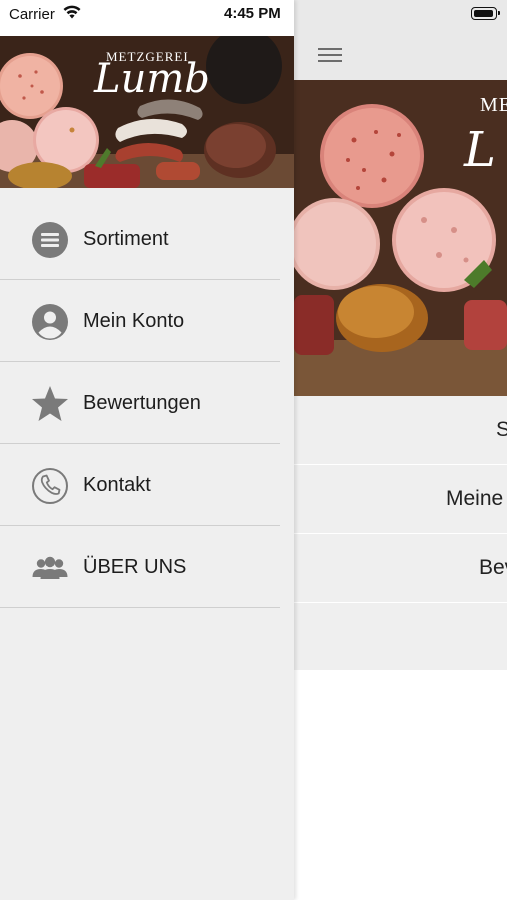 The width and height of the screenshot is (507, 900). Describe the element at coordinates (501, 429) in the screenshot. I see `main-menu-item-label: S` at that location.